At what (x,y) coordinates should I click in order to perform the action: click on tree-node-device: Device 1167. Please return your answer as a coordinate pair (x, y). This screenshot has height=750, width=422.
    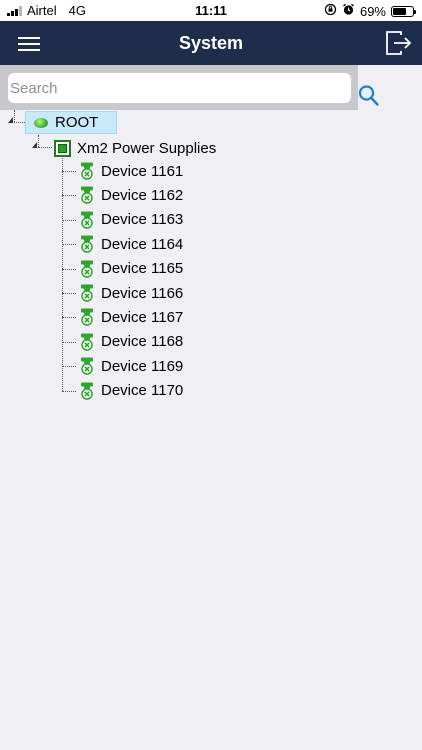
    Looking at the image, I should click on (130, 317).